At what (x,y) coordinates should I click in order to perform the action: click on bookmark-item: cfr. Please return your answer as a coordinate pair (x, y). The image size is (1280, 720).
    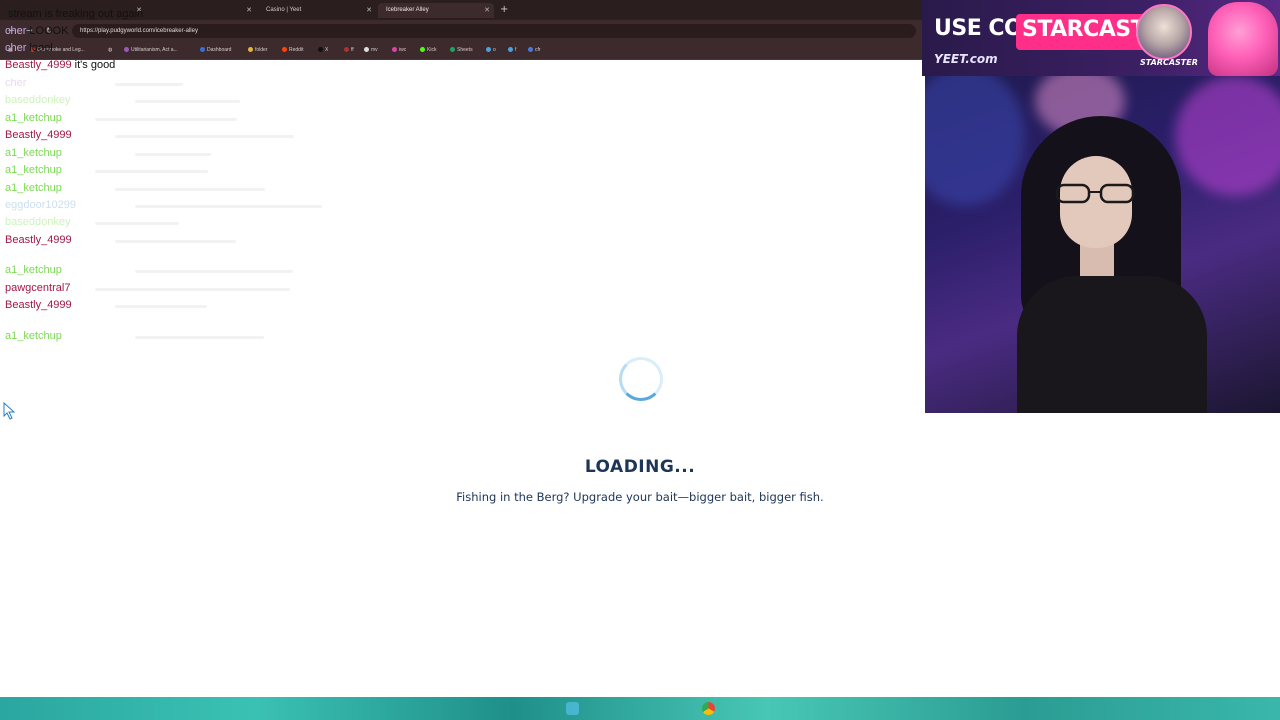
    Looking at the image, I should click on (534, 50).